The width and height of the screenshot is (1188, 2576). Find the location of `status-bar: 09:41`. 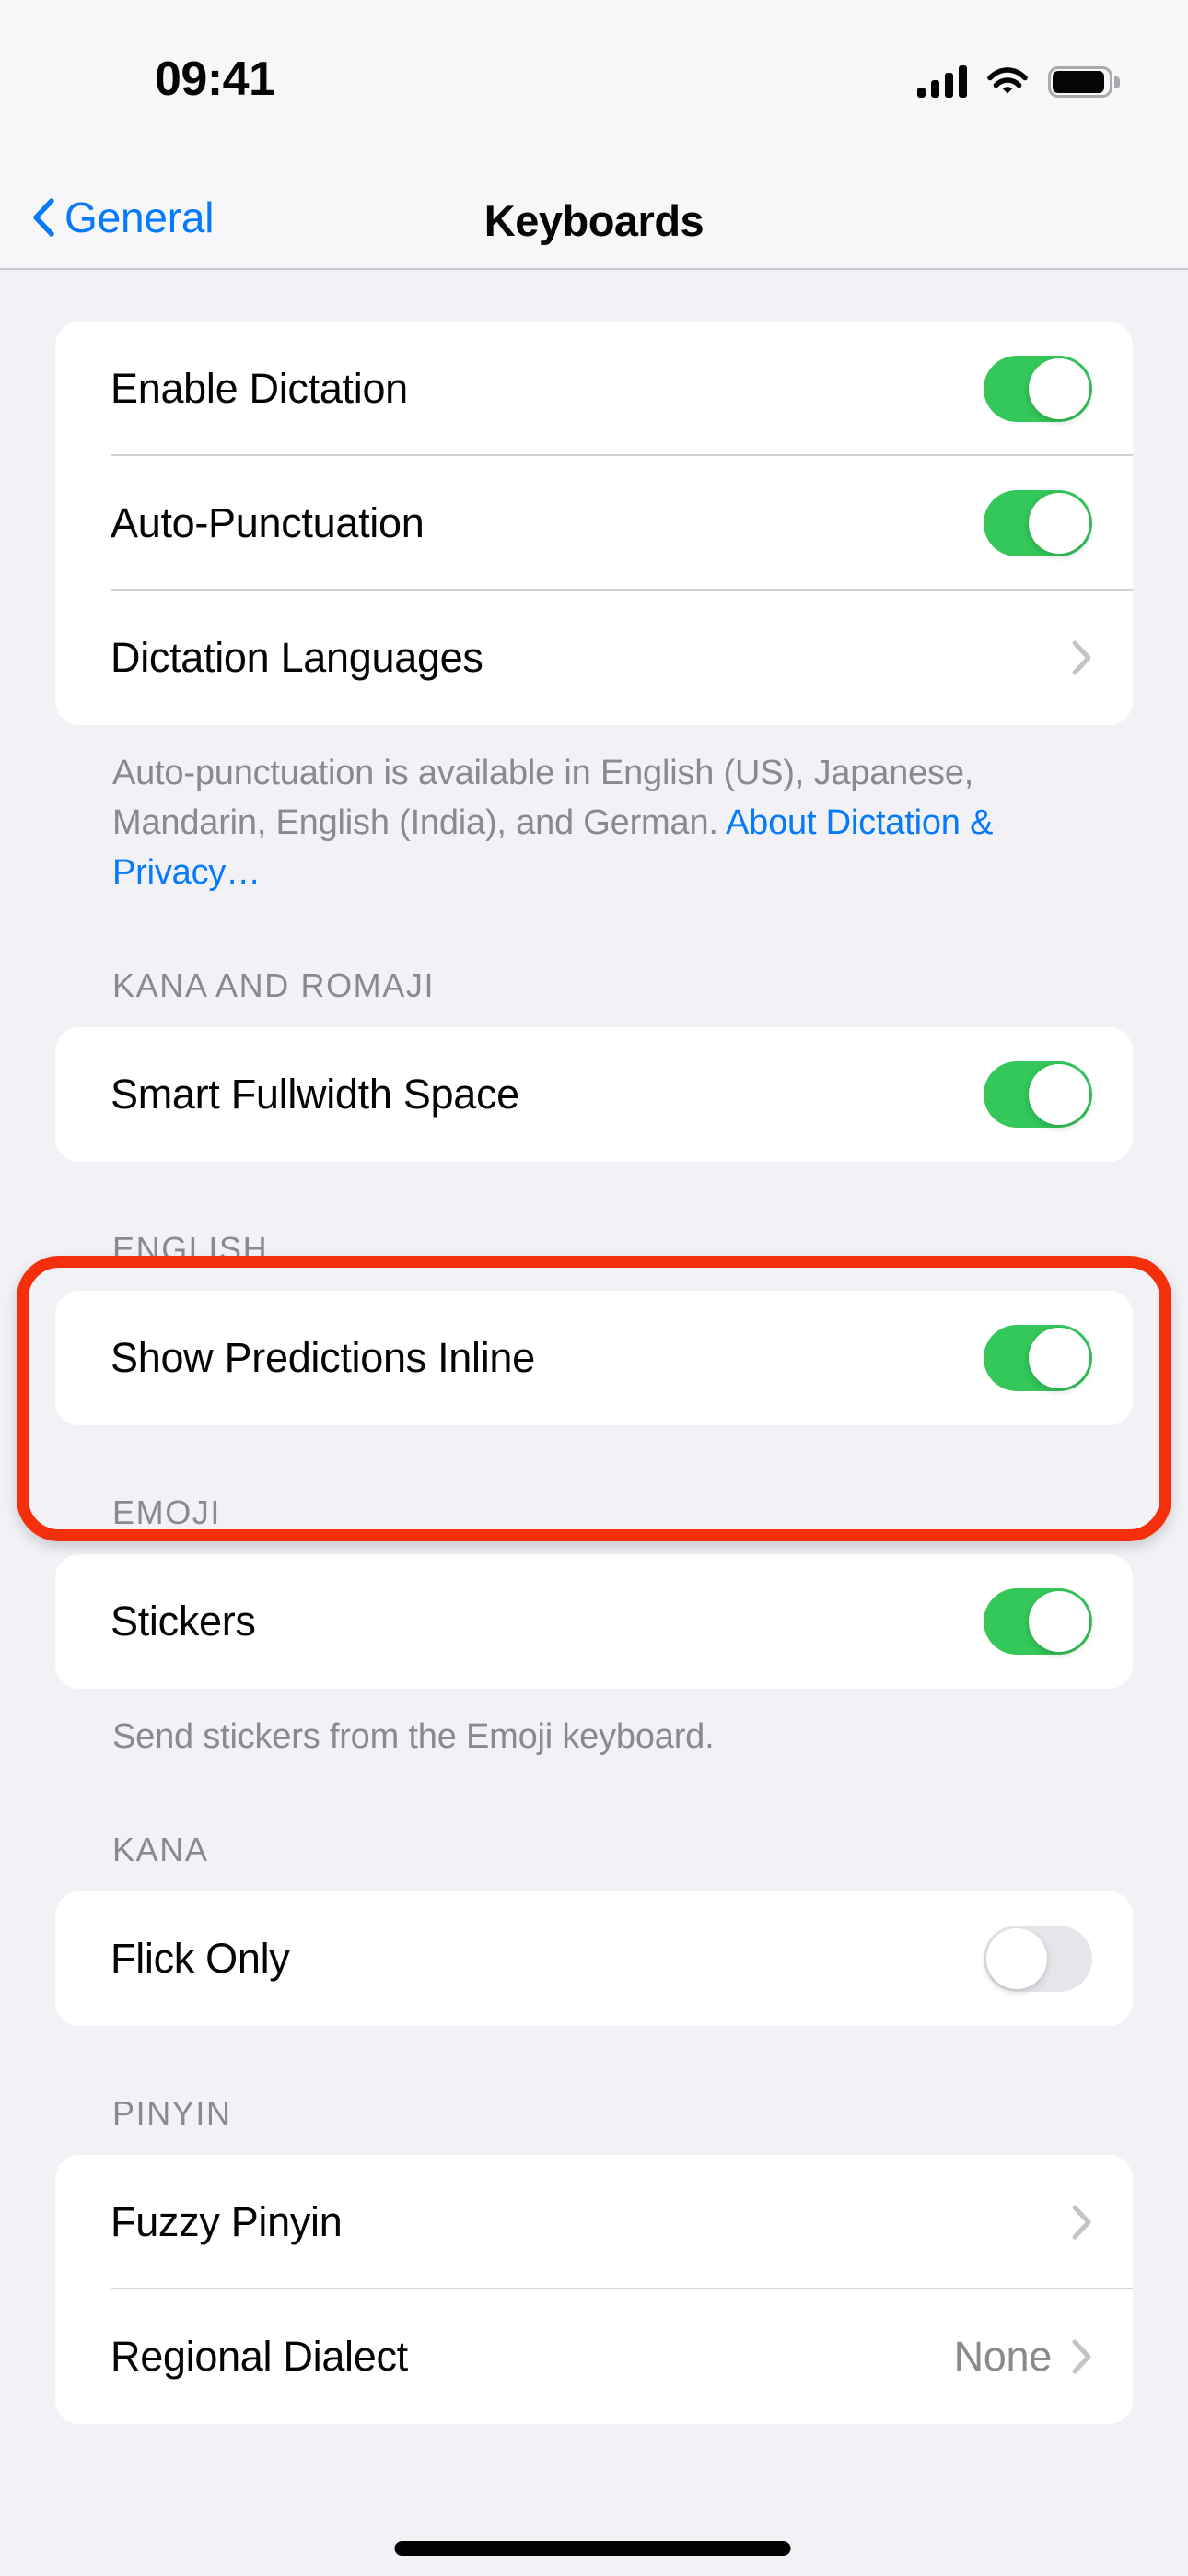

status-bar: 09:41 is located at coordinates (594, 83).